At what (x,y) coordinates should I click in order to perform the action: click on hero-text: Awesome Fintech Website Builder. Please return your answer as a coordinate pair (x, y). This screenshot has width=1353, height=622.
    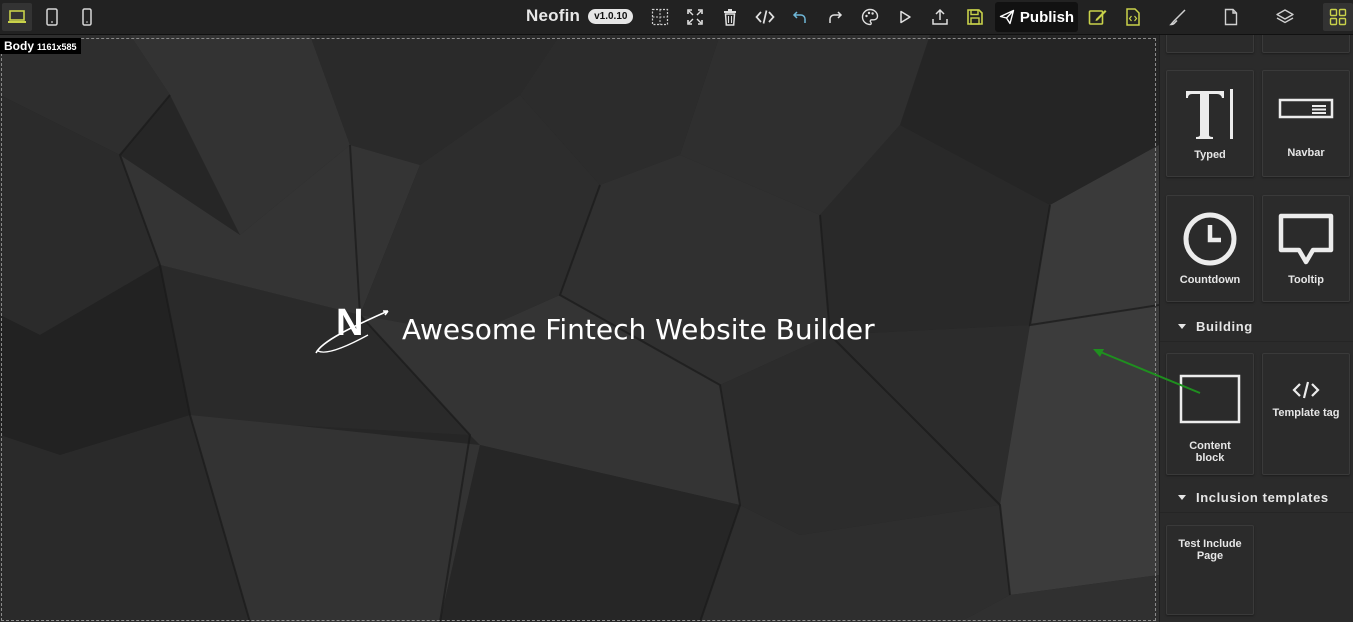
    Looking at the image, I should click on (638, 329).